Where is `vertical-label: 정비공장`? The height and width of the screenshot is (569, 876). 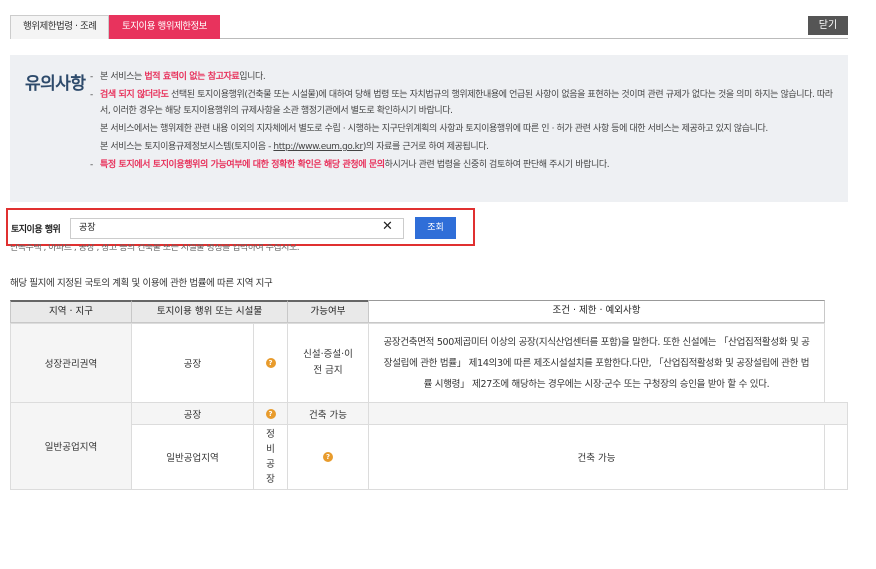
vertical-label: 정비공장 is located at coordinates (270, 457).